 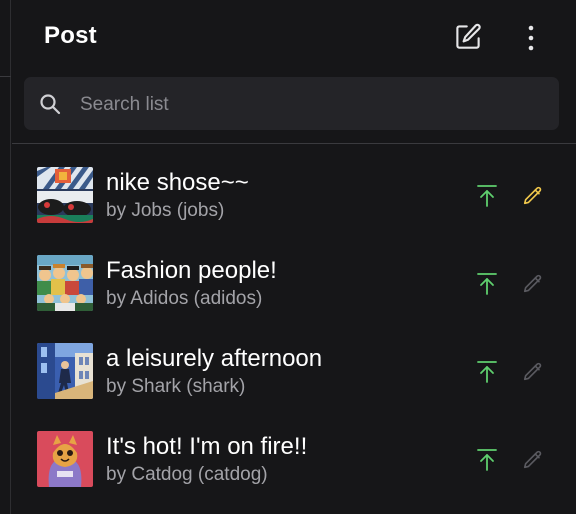 What do you see at coordinates (294, 36) in the screenshot?
I see `panel-header: Post` at bounding box center [294, 36].